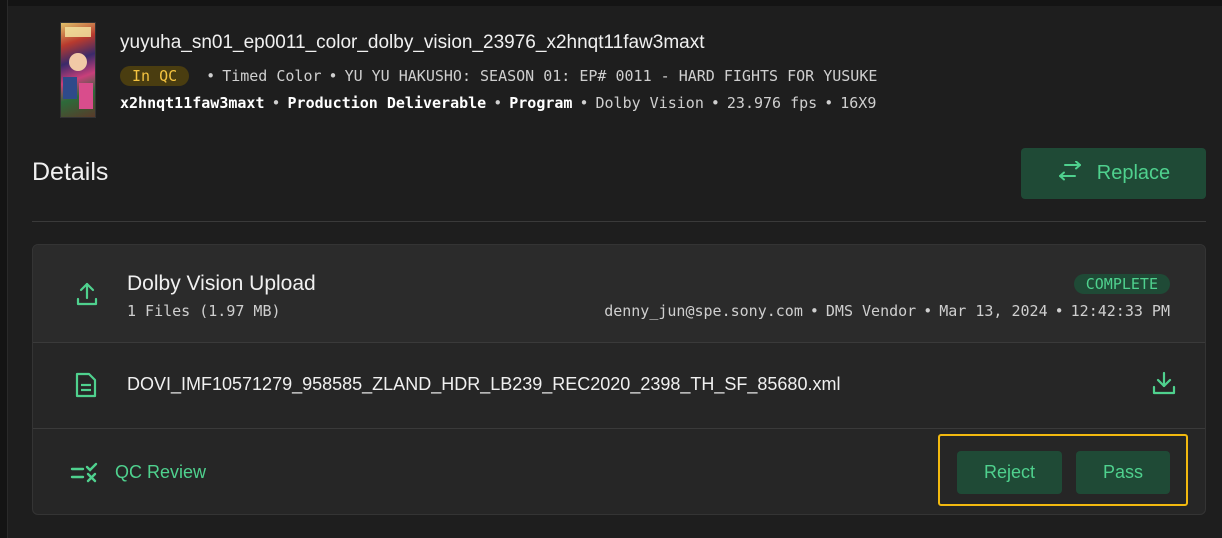 This screenshot has height=538, width=1222. I want to click on upload-title: Dolby Vision Upload, so click(221, 283).